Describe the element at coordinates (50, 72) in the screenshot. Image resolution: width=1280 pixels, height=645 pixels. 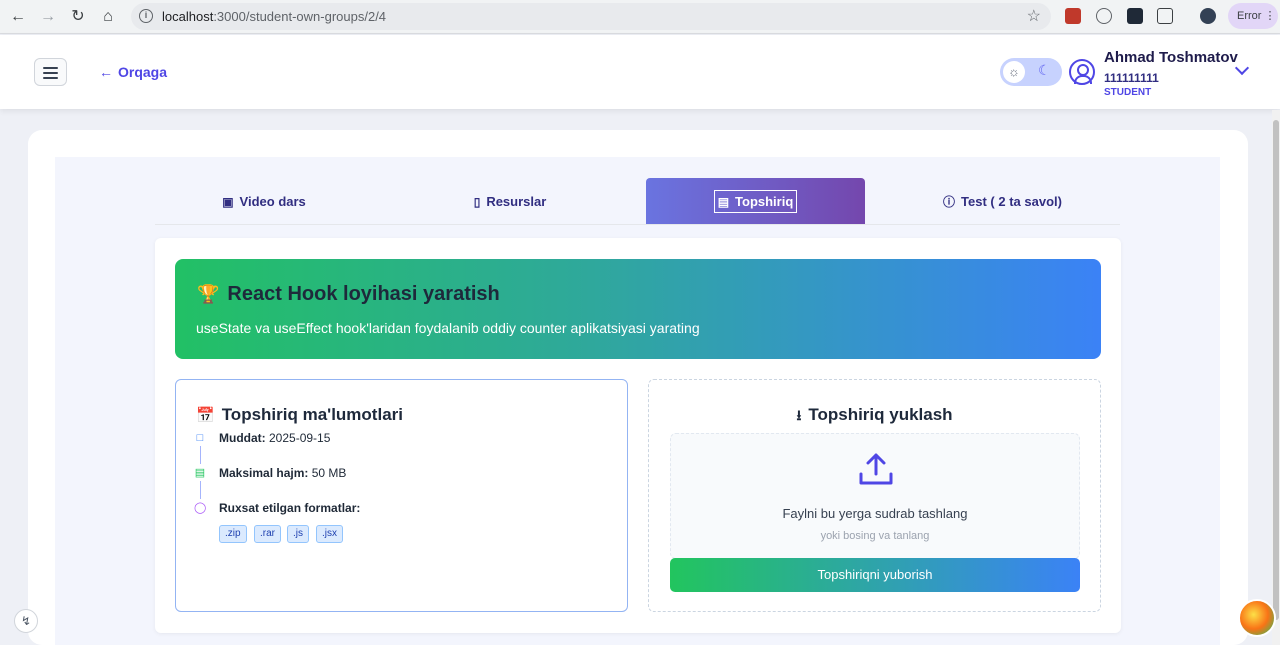
I see `menu-button` at that location.